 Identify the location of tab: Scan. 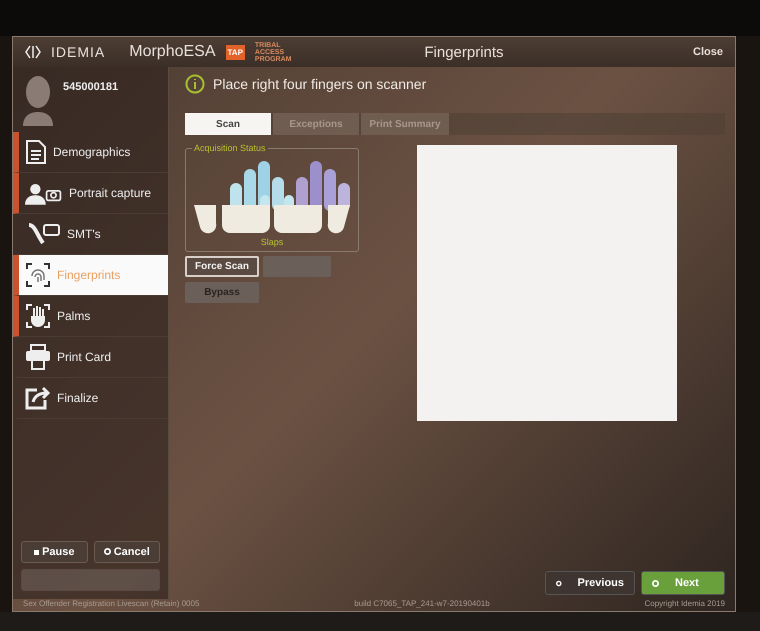
(228, 124).